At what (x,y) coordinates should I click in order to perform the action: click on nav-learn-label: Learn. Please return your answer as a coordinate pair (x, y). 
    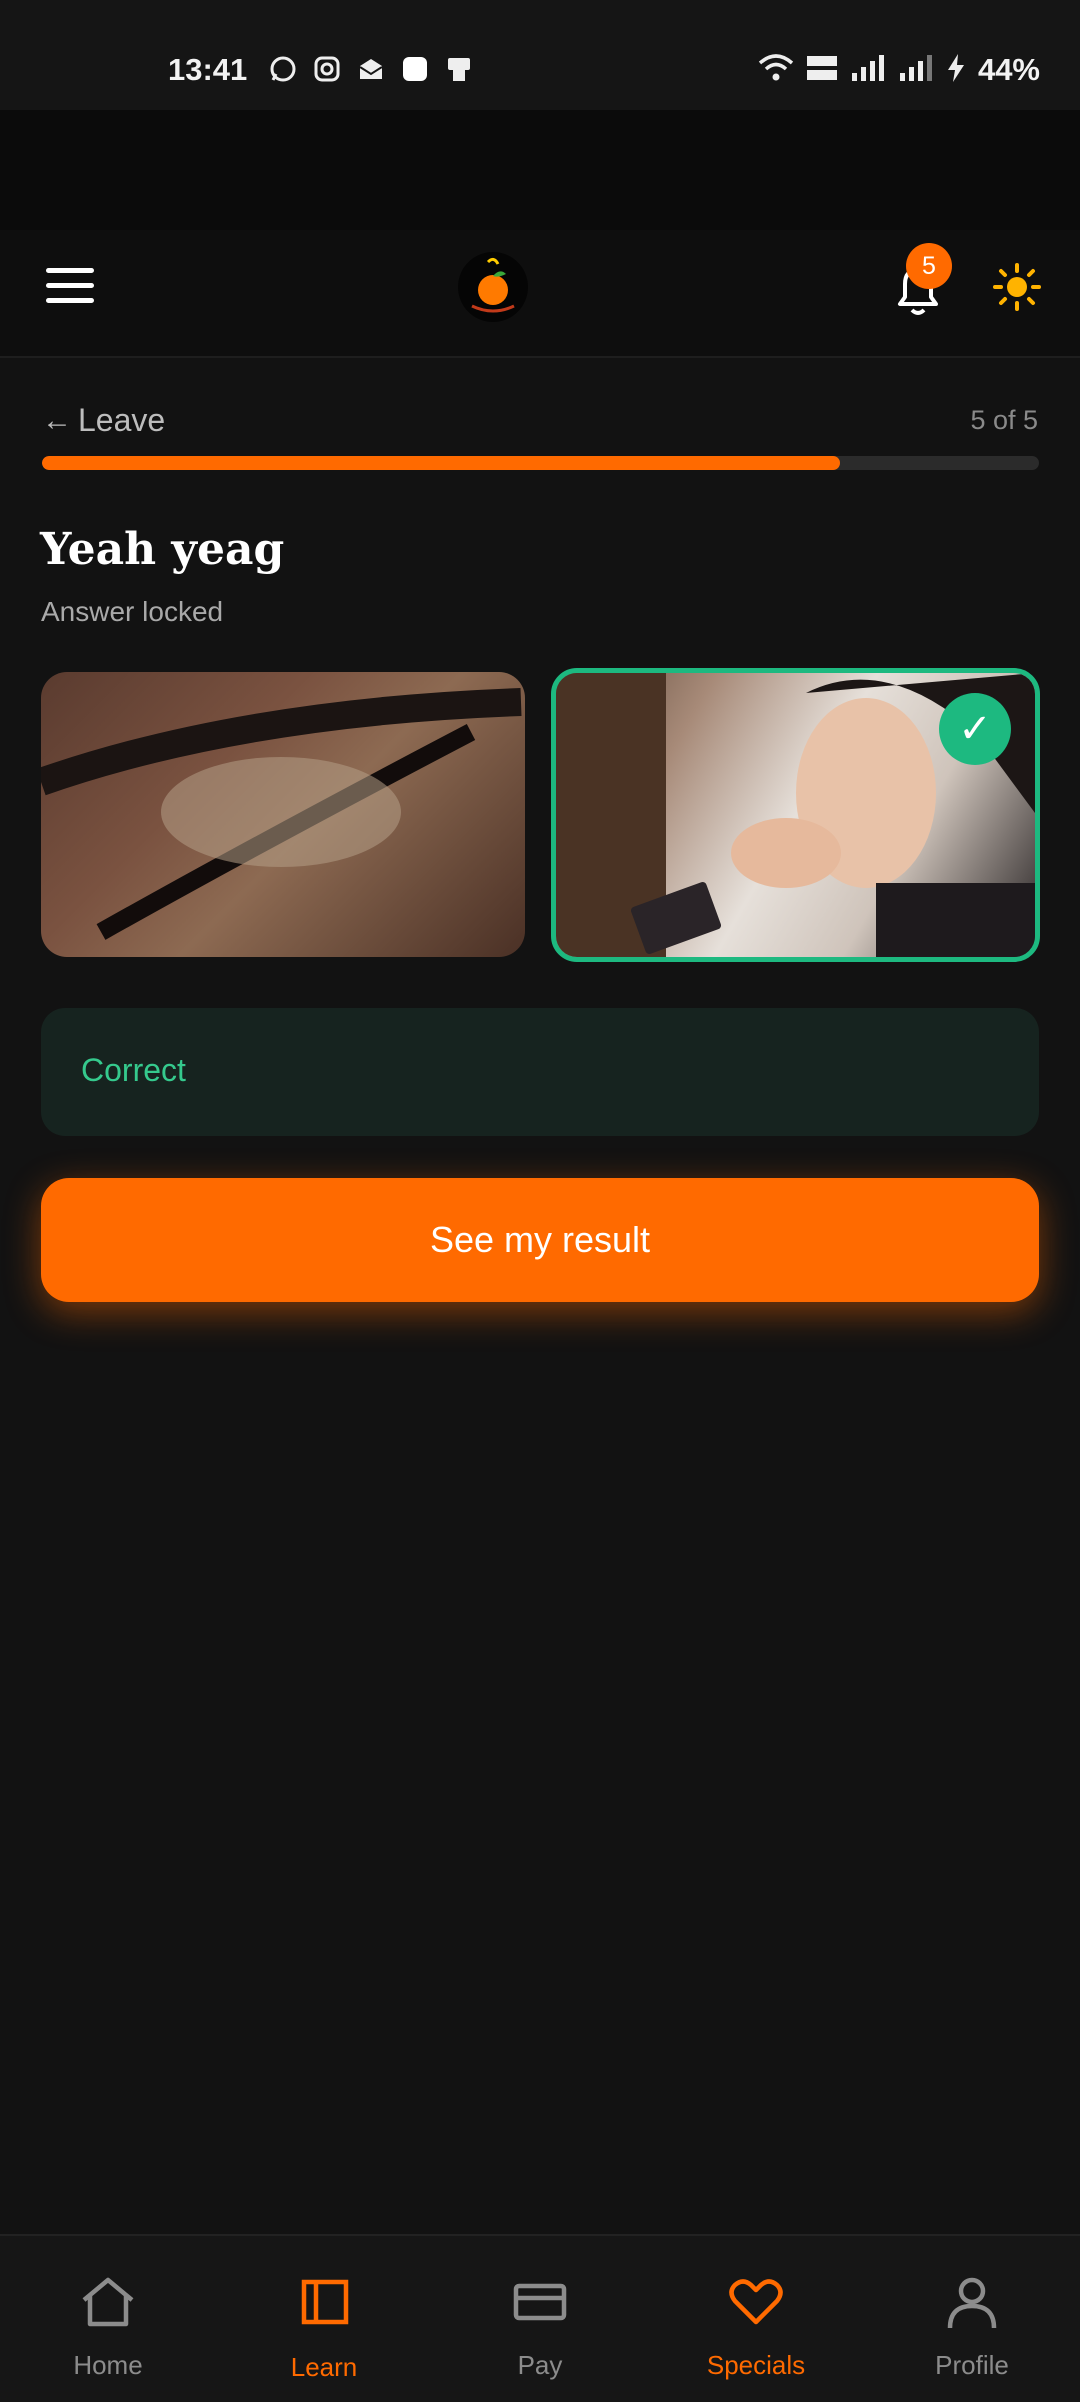
    Looking at the image, I should click on (324, 2367).